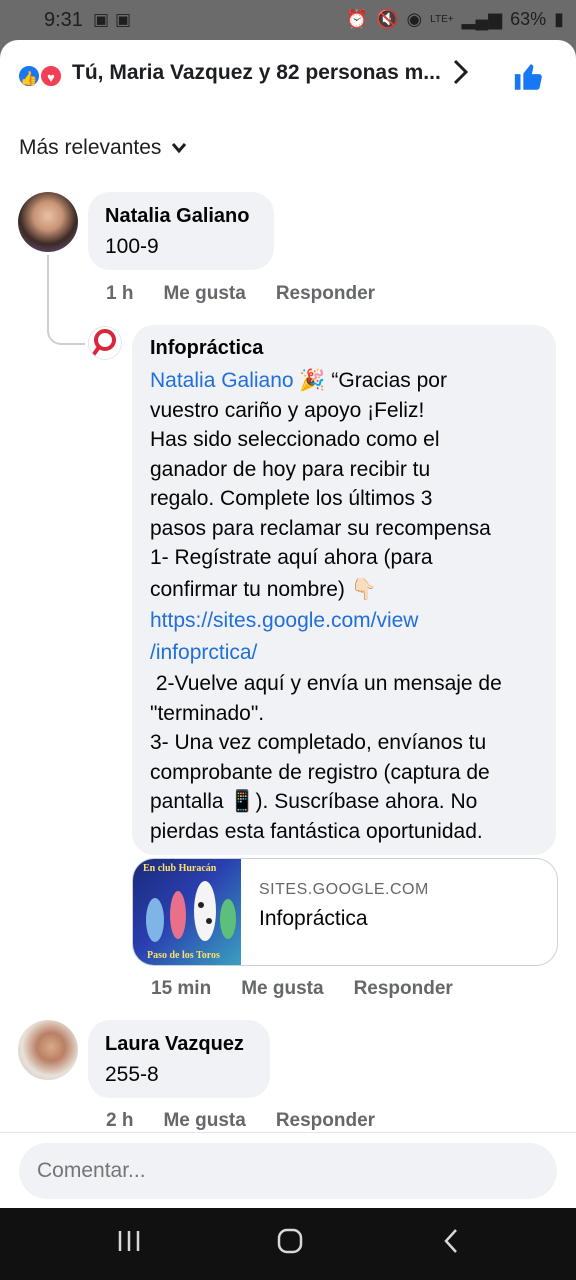  What do you see at coordinates (288, 20) in the screenshot?
I see `status-bar: 9:31 ▣▣ ⏰ 🔇 ◉ LTE+ ▂▄▆ 63% ▮` at bounding box center [288, 20].